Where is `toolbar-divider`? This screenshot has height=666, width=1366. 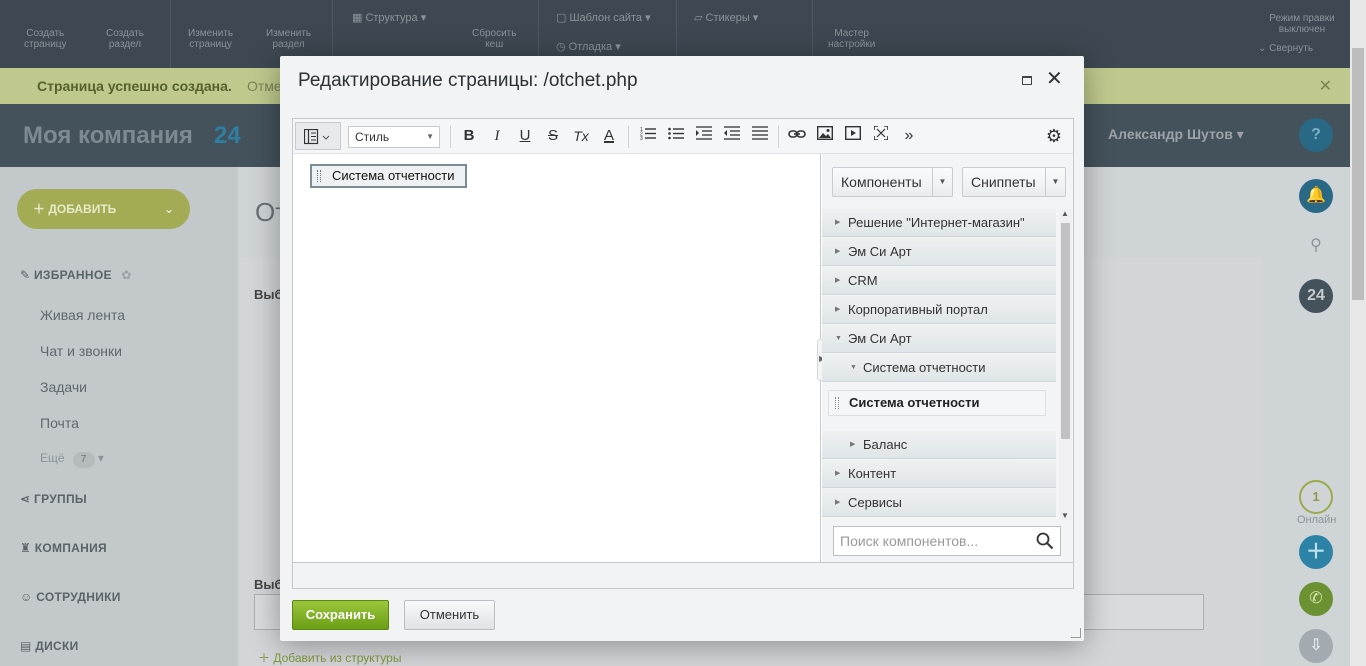
toolbar-divider is located at coordinates (778, 137).